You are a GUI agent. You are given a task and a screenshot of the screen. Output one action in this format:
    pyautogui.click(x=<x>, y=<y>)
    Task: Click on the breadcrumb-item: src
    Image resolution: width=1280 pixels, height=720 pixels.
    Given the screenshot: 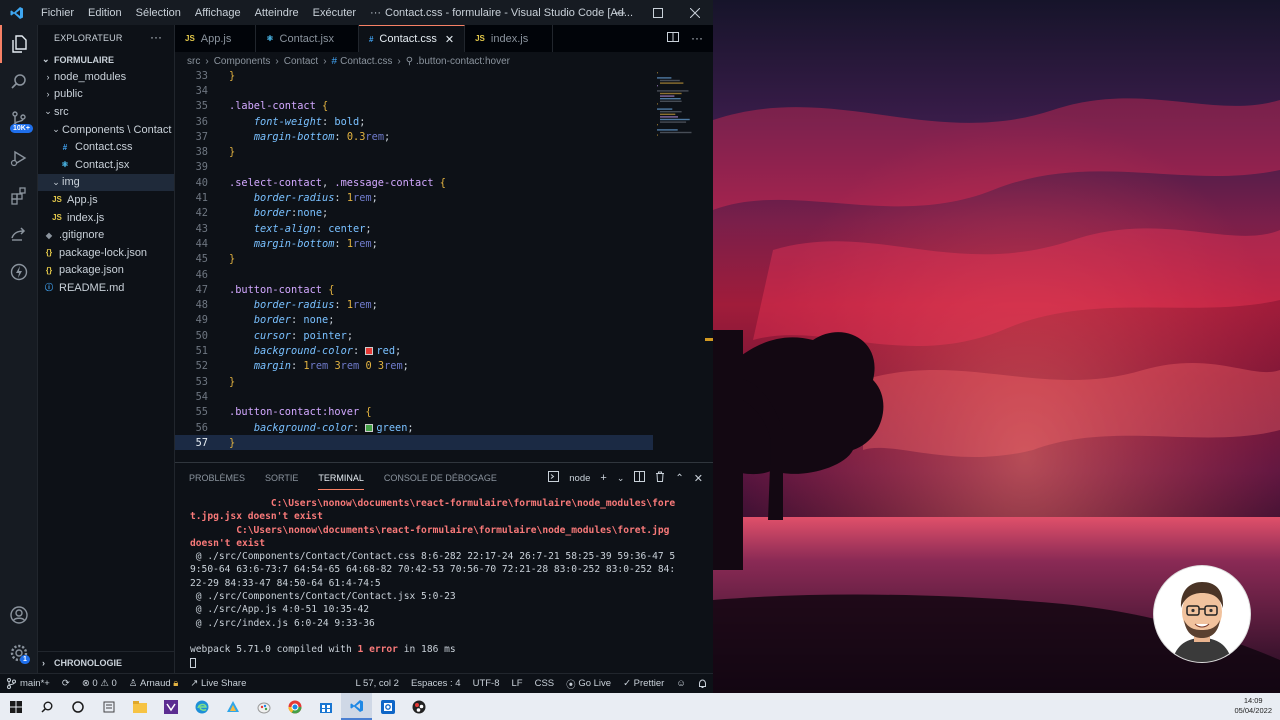 What is the action you would take?
    pyautogui.click(x=193, y=61)
    